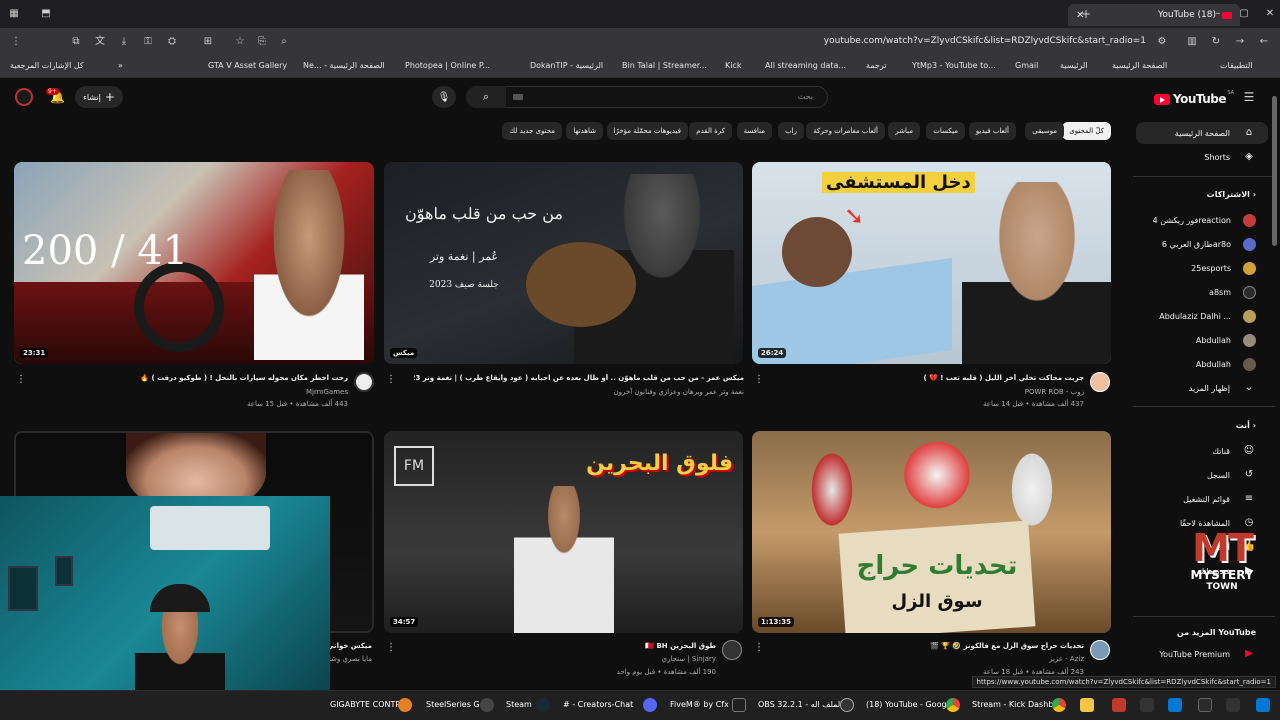  What do you see at coordinates (16, 42) in the screenshot?
I see `more-menu-icon: ⋮` at bounding box center [16, 42].